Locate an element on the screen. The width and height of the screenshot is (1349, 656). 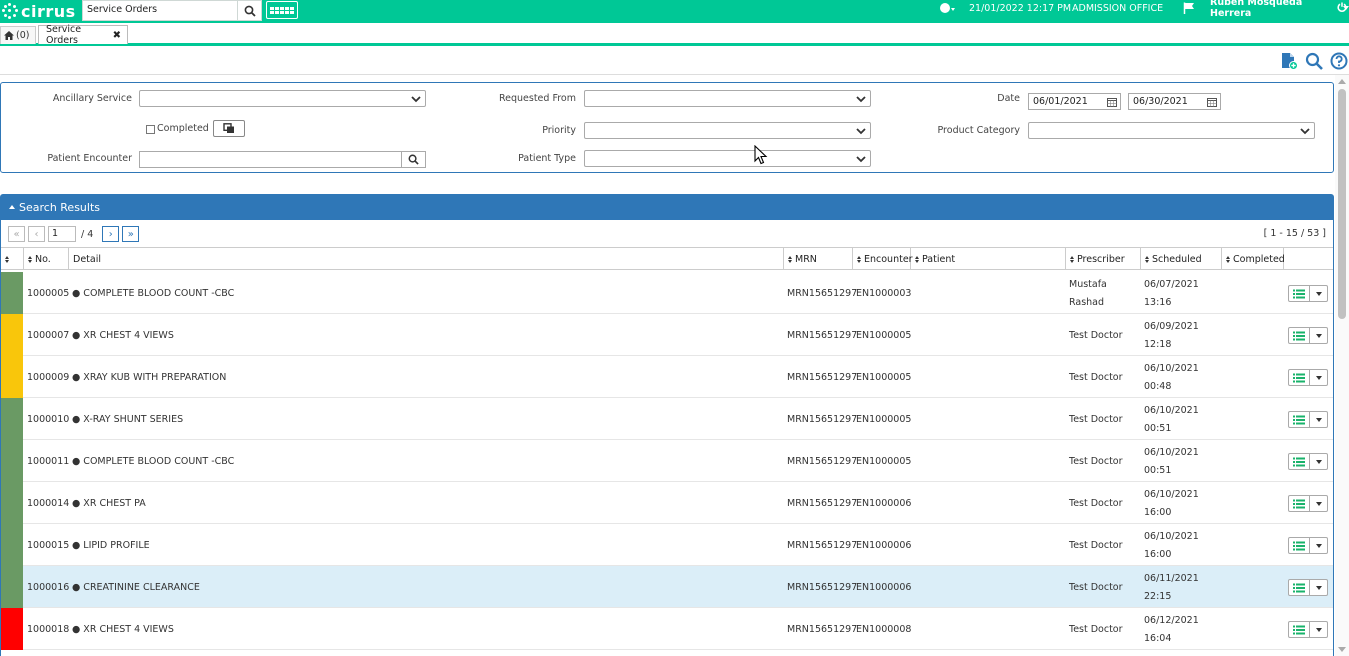
row-actions is located at coordinates (1308, 629).